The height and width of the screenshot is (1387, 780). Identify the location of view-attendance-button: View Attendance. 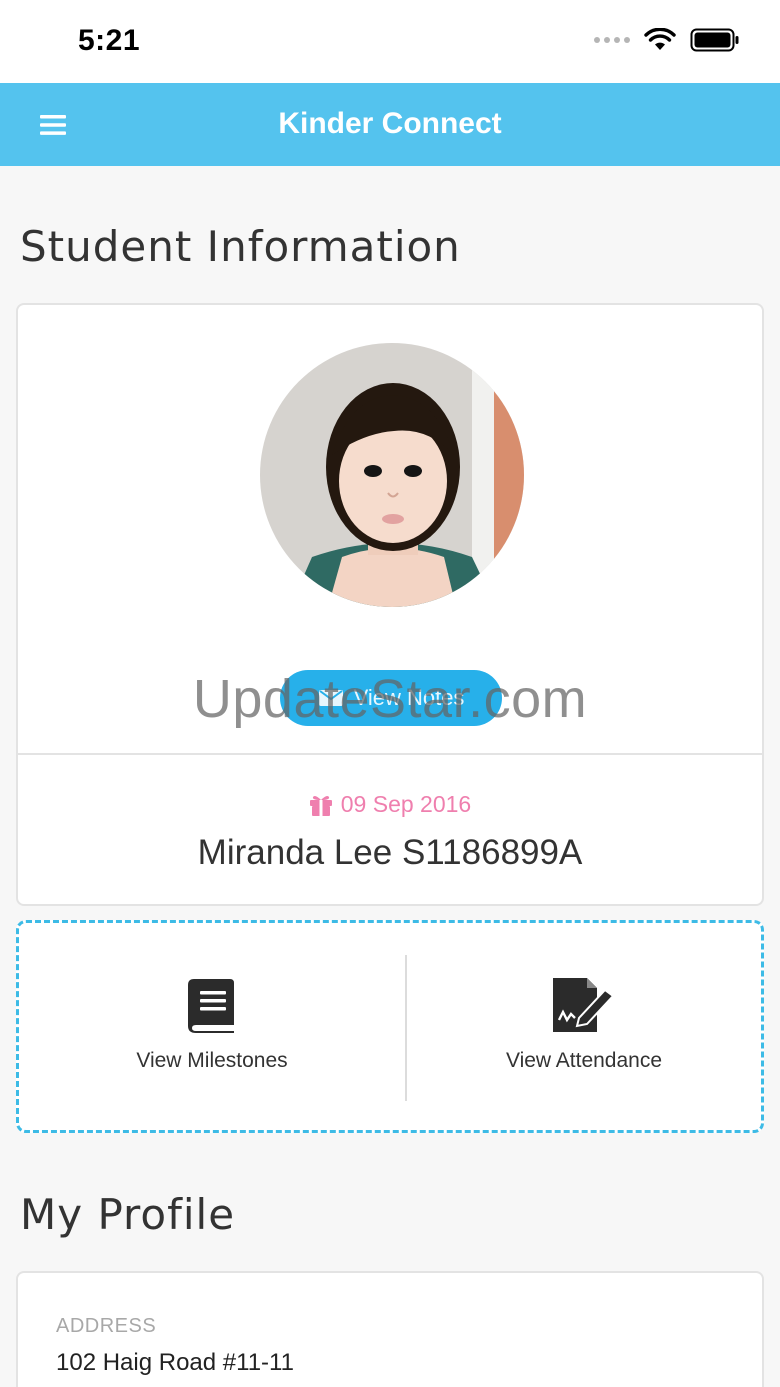
(584, 1026).